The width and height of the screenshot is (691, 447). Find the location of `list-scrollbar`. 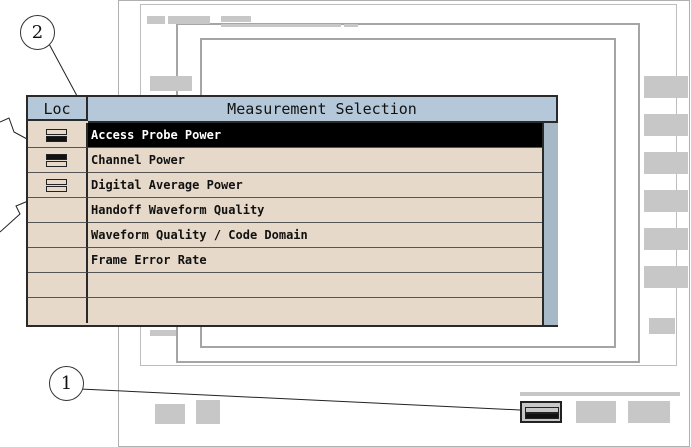

list-scrollbar is located at coordinates (550, 224).